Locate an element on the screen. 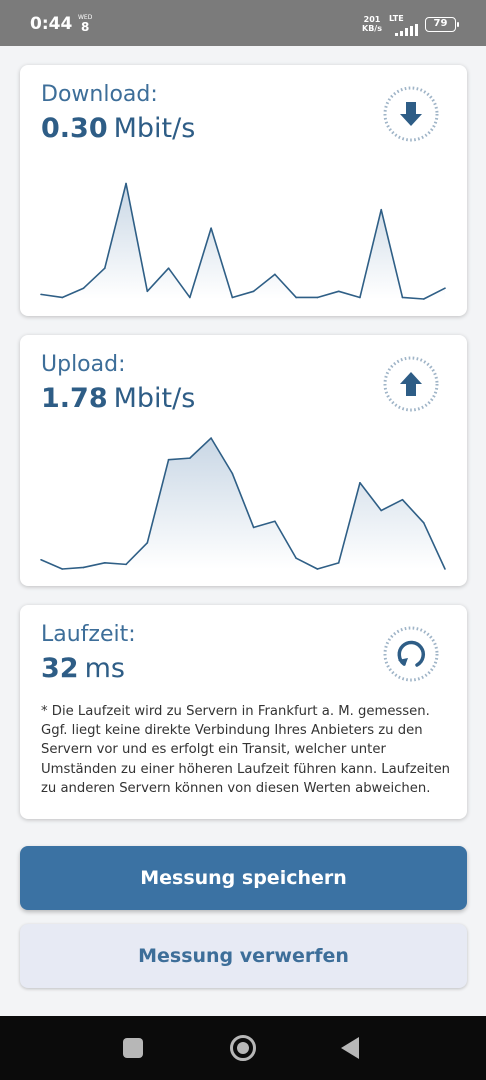 This screenshot has height=1080, width=486. latency-unit: ms is located at coordinates (104, 668).